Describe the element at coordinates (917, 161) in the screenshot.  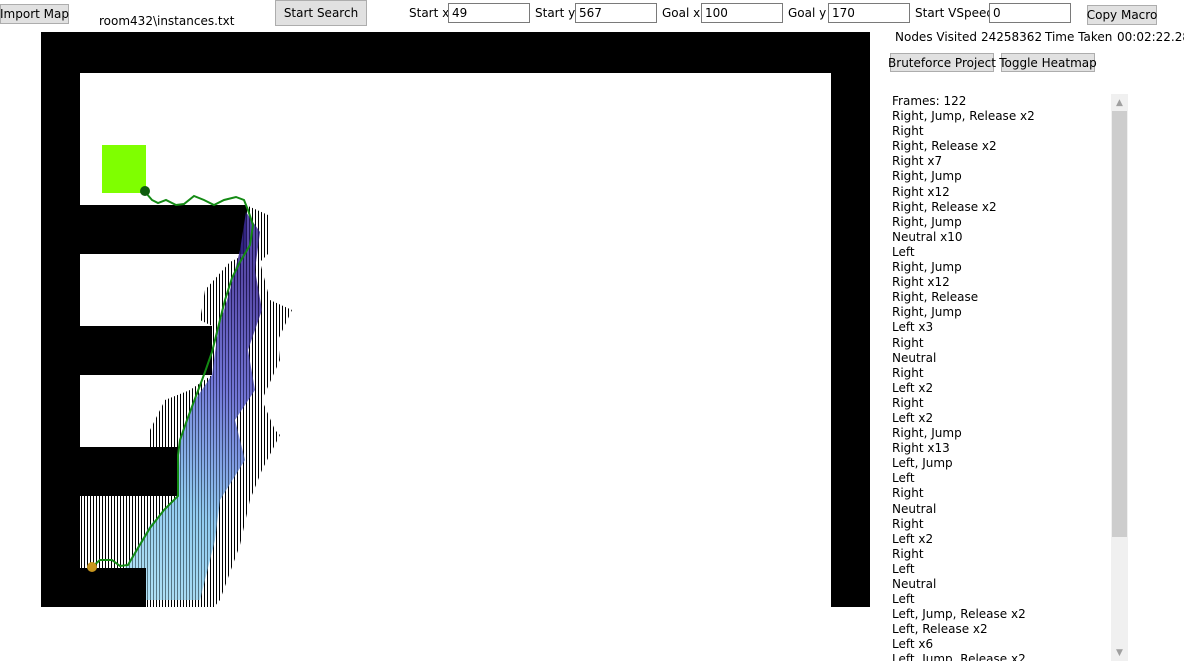
I see `output-line: Right x7` at that location.